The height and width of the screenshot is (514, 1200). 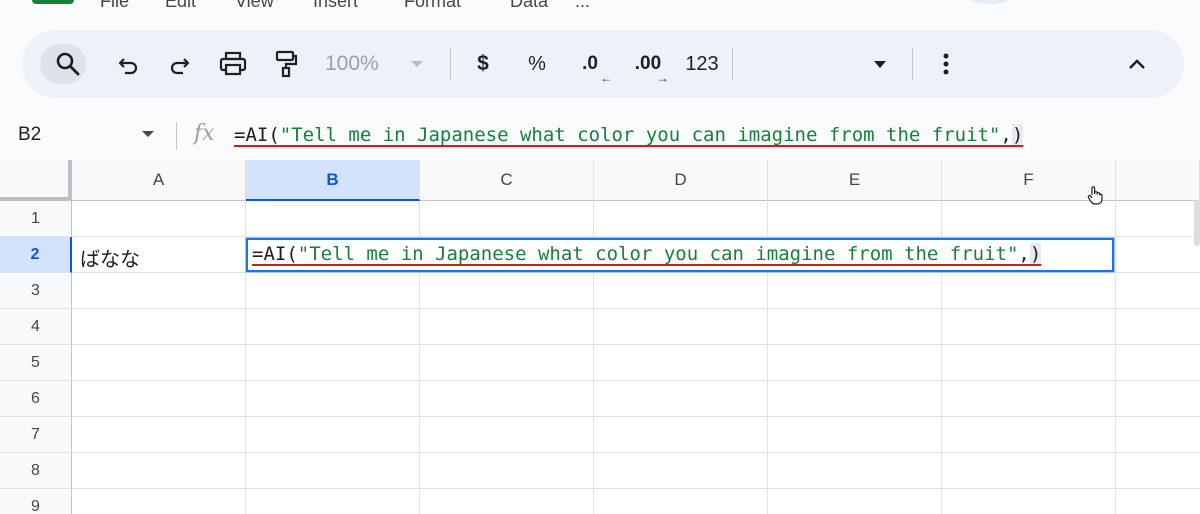 I want to click on column-header-d: D, so click(x=681, y=180).